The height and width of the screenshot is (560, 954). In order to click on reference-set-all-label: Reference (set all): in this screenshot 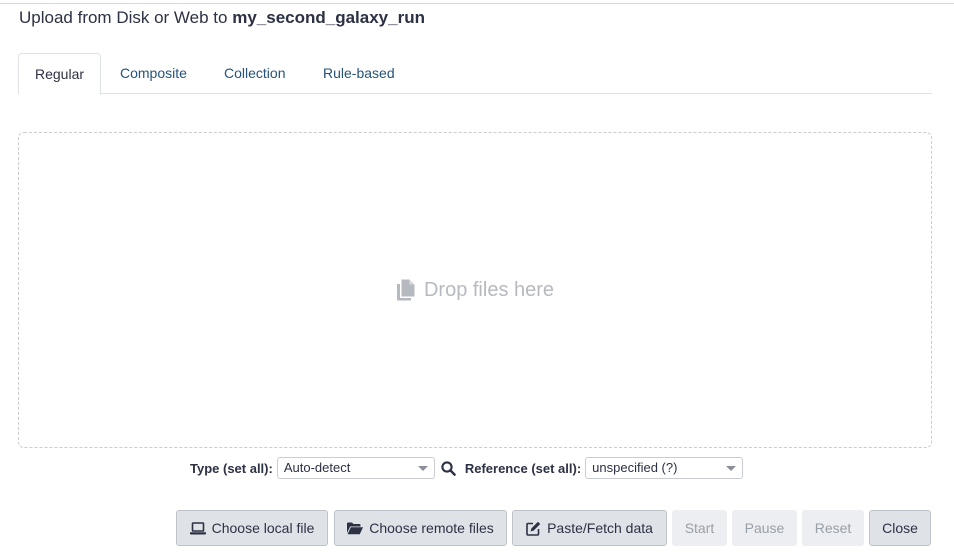, I will do `click(523, 468)`.